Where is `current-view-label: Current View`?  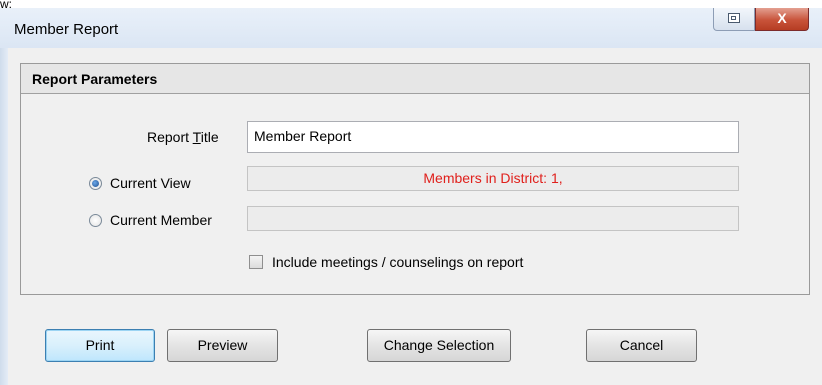 current-view-label: Current View is located at coordinates (150, 183).